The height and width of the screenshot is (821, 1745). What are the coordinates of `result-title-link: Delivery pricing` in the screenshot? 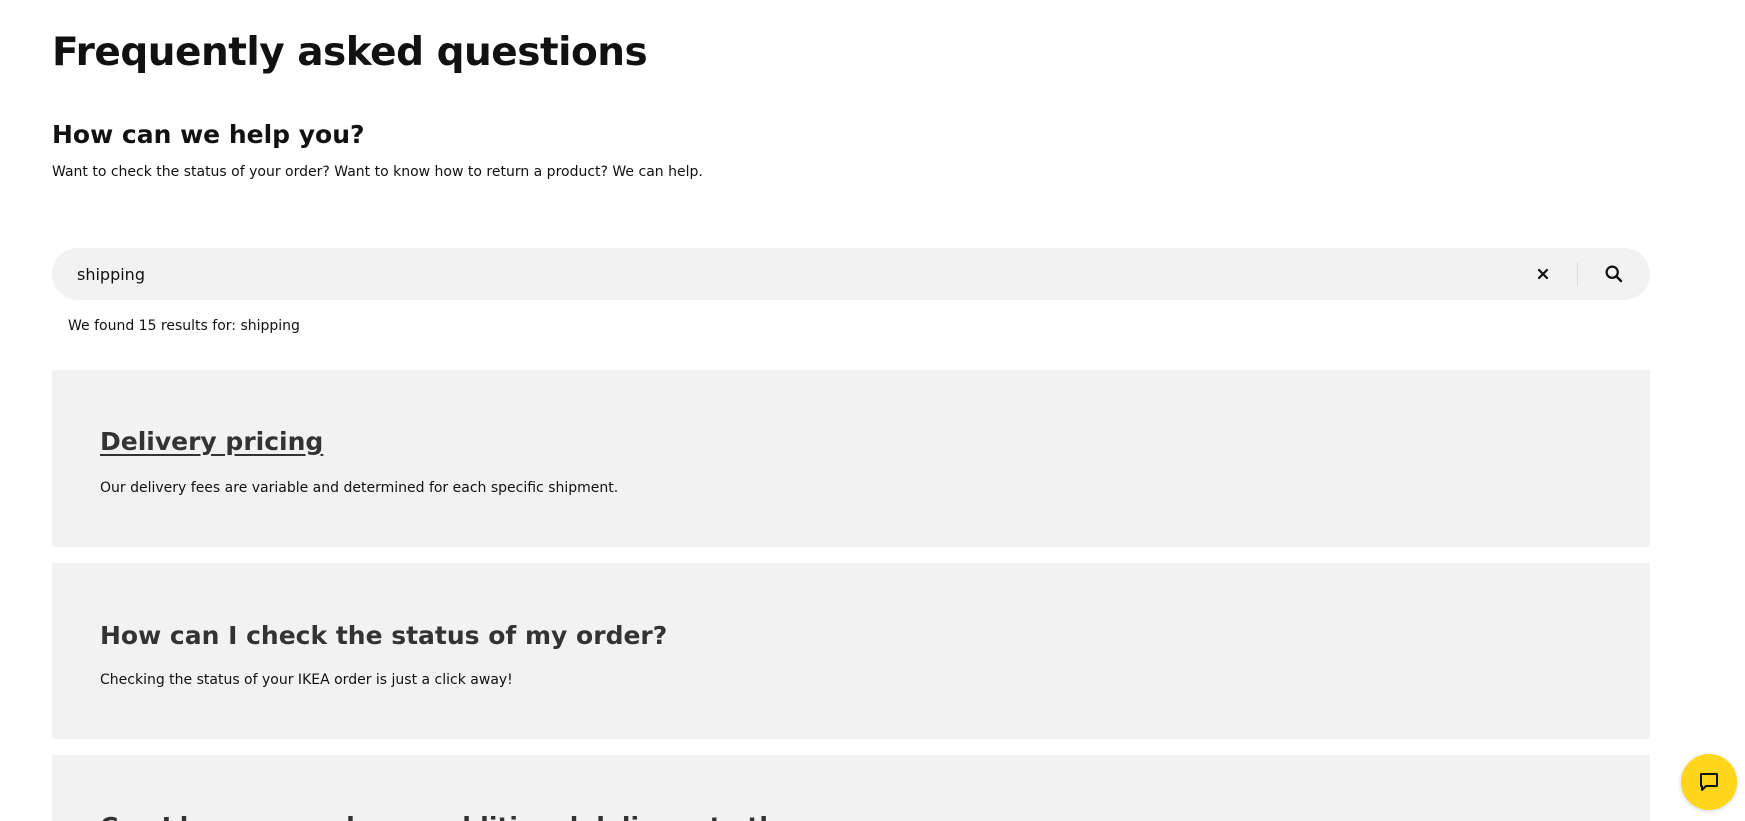 It's located at (211, 441).